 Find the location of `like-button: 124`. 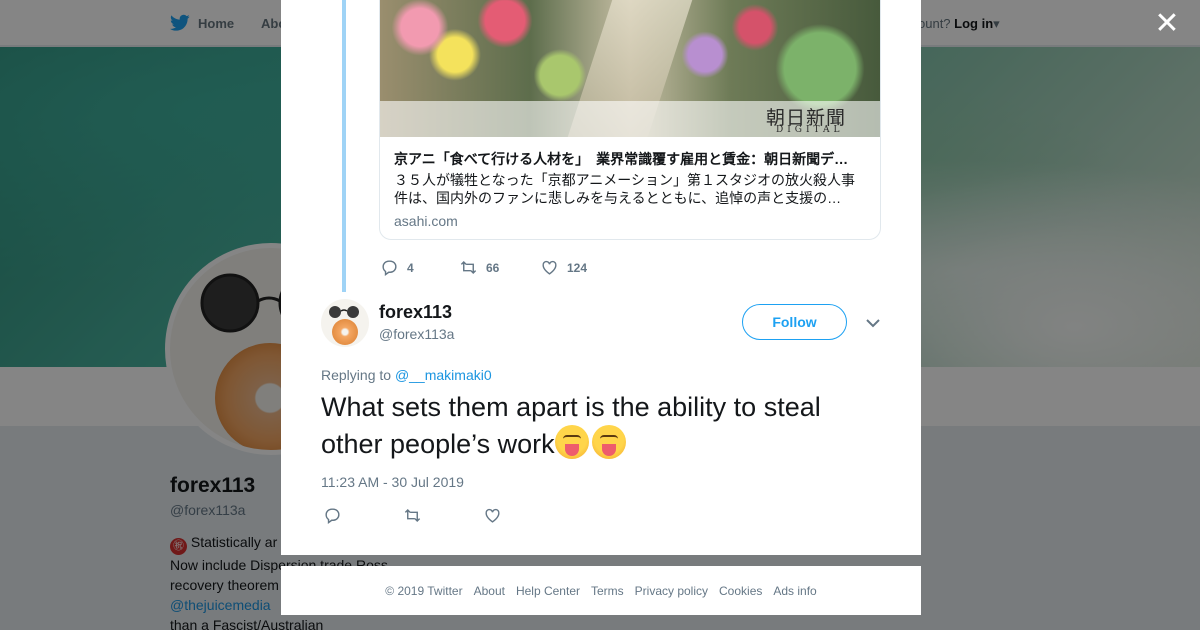

like-button: 124 is located at coordinates (563, 267).